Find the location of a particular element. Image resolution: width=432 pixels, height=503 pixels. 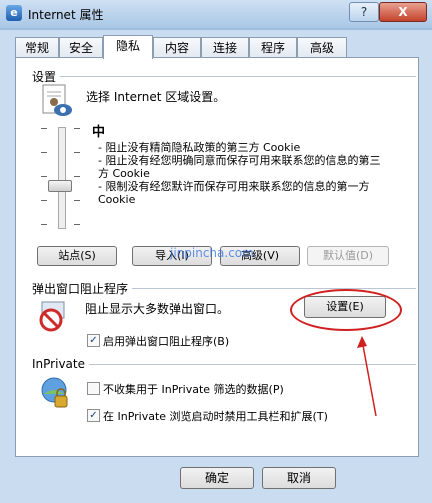

tab-security: 安全 is located at coordinates (81, 47).